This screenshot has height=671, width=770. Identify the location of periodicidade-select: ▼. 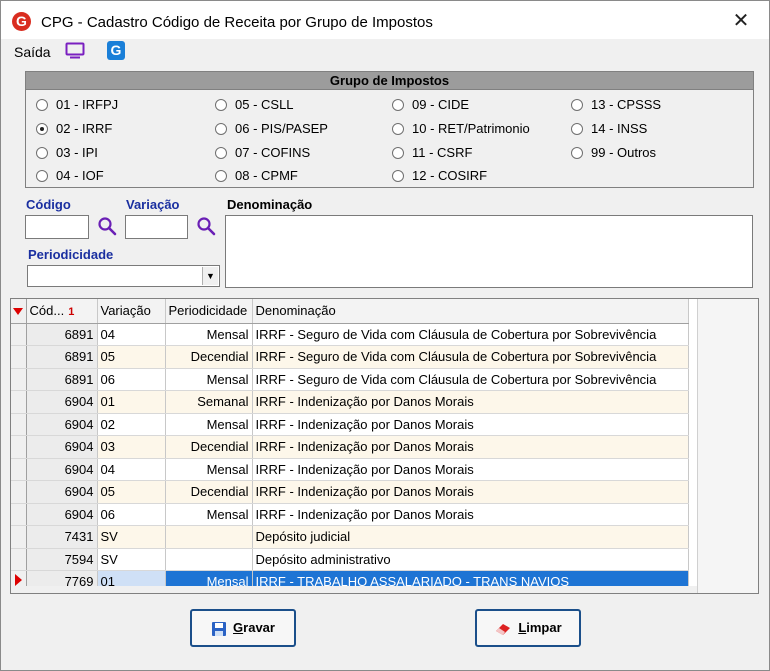
(123, 276).